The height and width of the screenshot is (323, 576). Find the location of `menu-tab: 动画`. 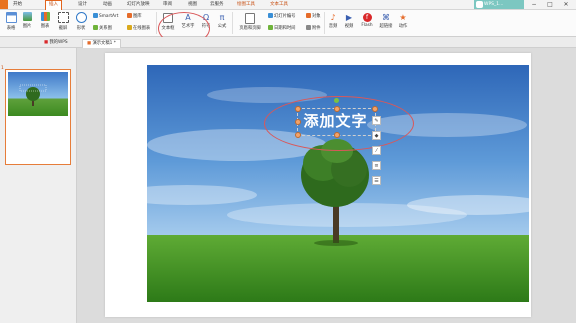

menu-tab: 动画 is located at coordinates (107, 5).